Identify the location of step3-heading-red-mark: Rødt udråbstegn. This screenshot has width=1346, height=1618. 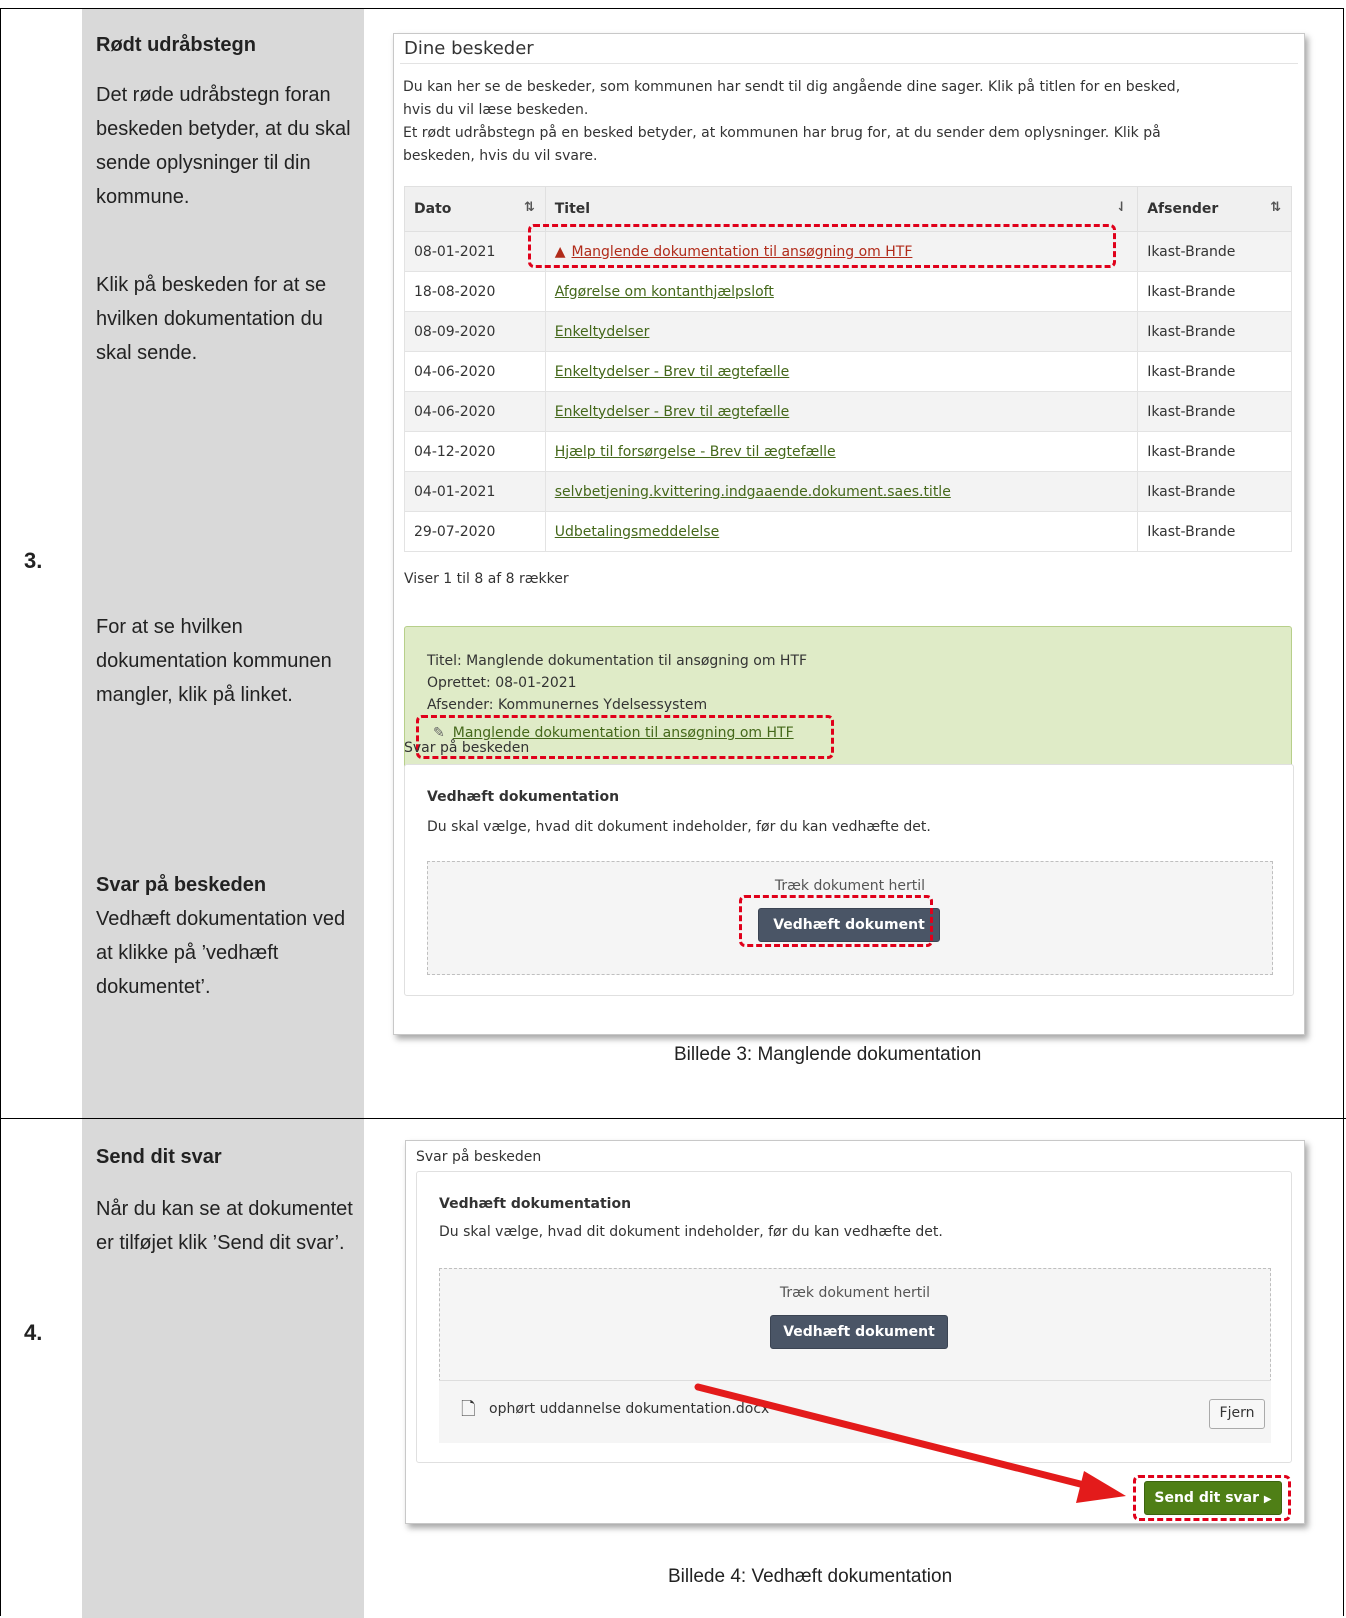
(176, 45).